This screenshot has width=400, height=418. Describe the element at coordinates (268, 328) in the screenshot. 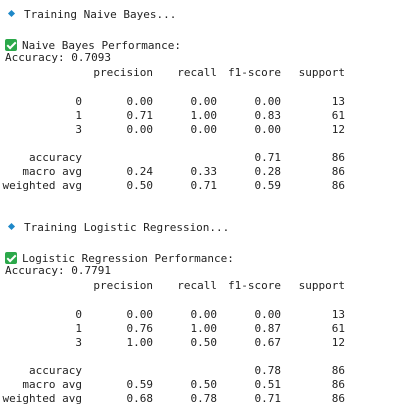

I see `class-row-f1: 0.87` at that location.